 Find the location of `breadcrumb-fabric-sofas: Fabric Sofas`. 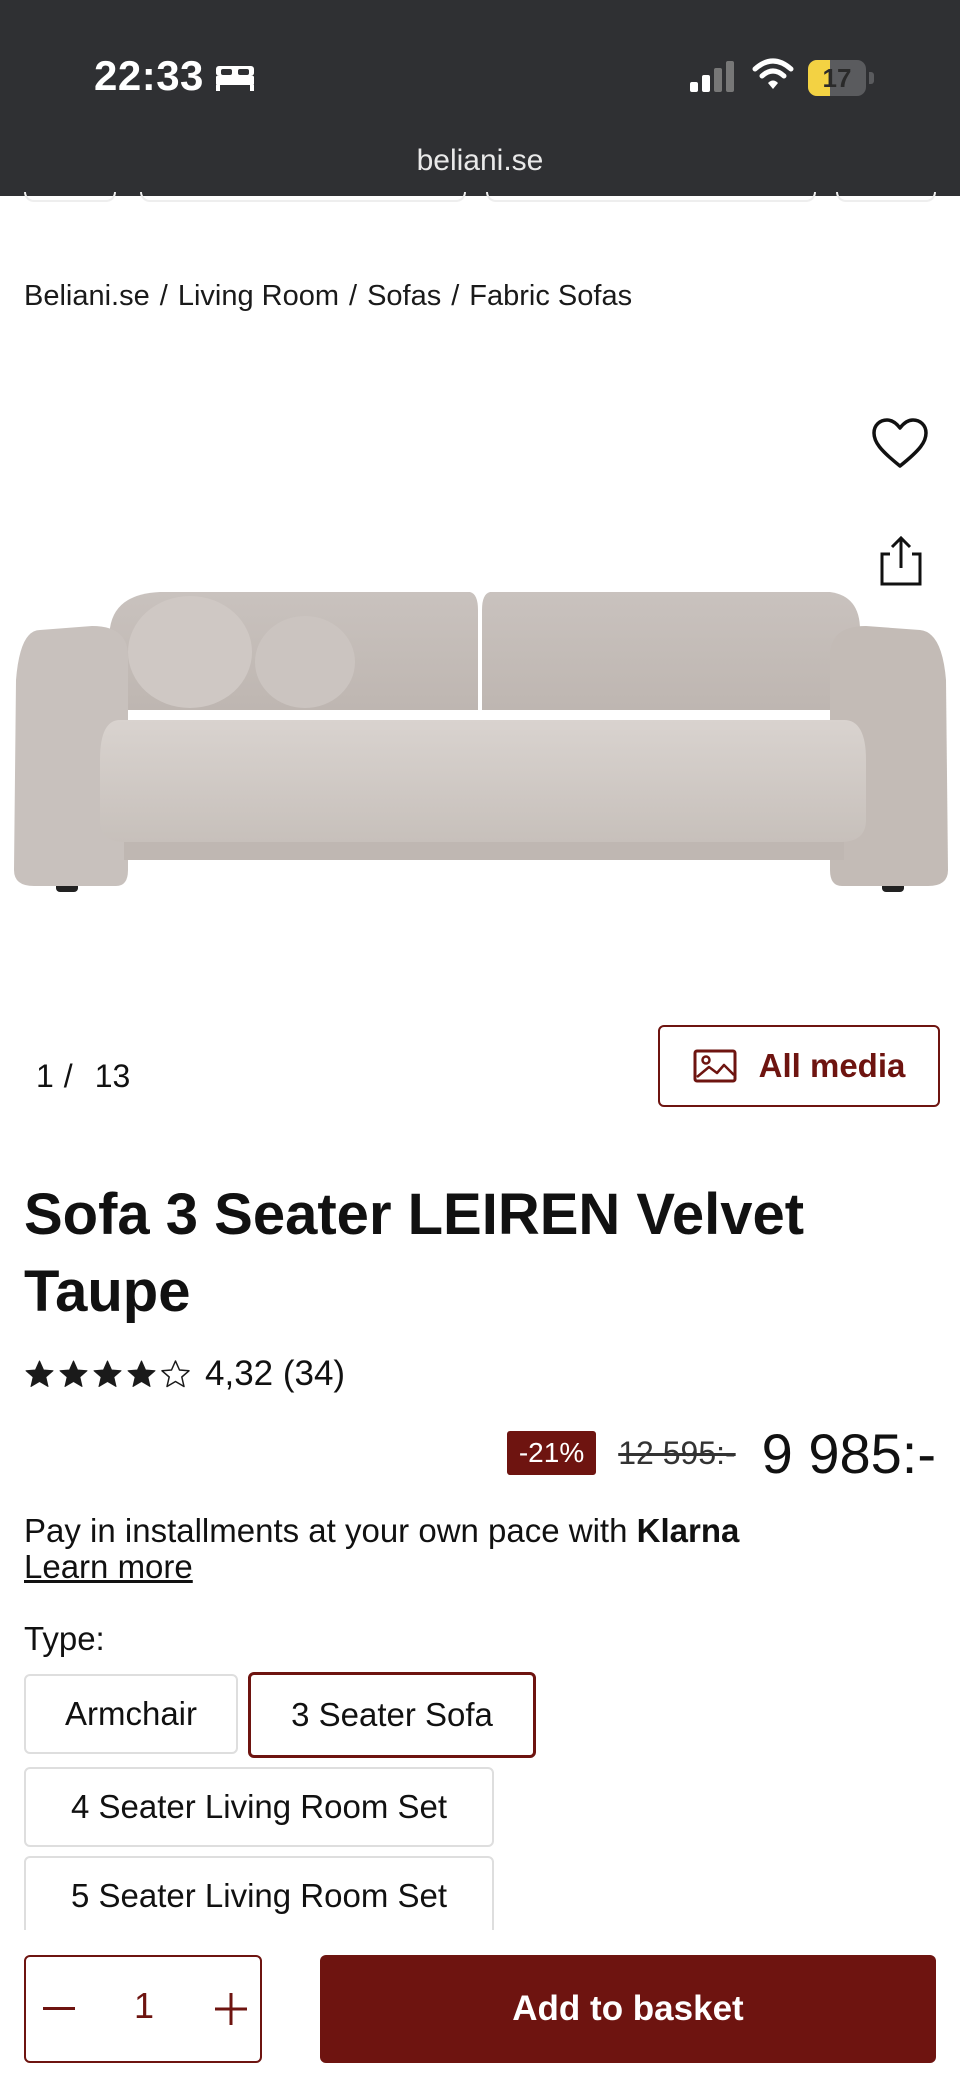

breadcrumb-fabric-sofas: Fabric Sofas is located at coordinates (550, 296).